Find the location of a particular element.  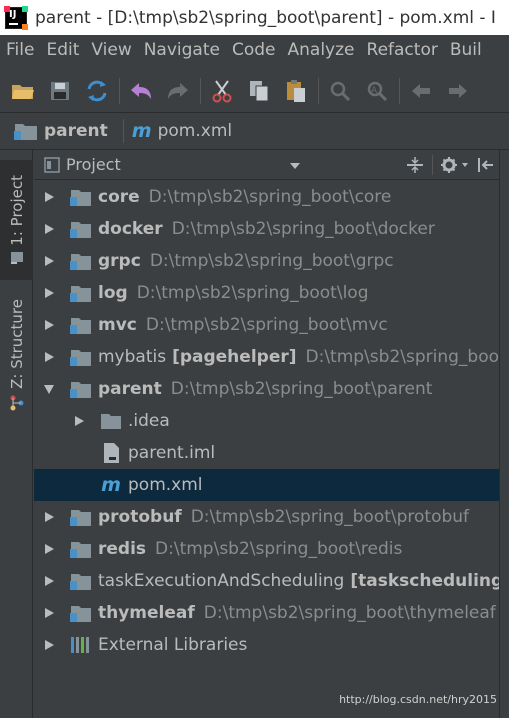

tree-item-name: grpc is located at coordinates (119, 261).